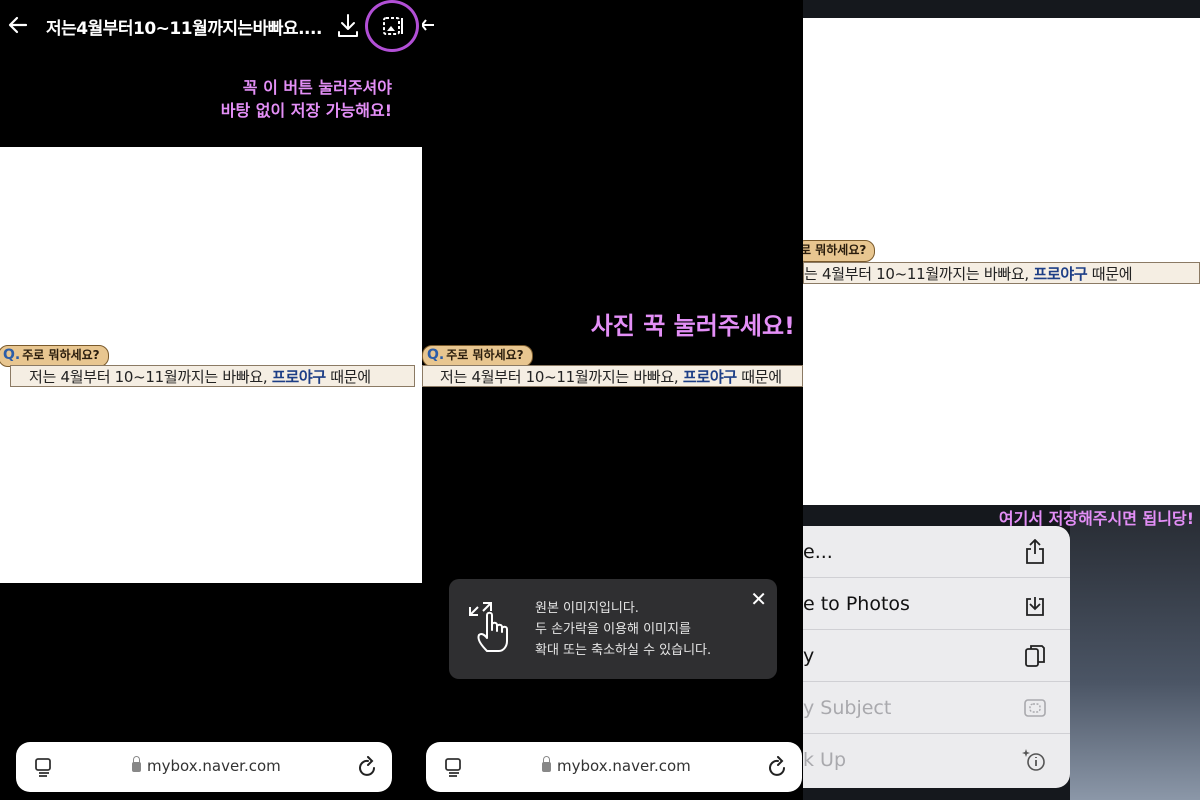 This screenshot has width=1200, height=800. What do you see at coordinates (847, 708) in the screenshot?
I see `menu-item-label: y Subject` at bounding box center [847, 708].